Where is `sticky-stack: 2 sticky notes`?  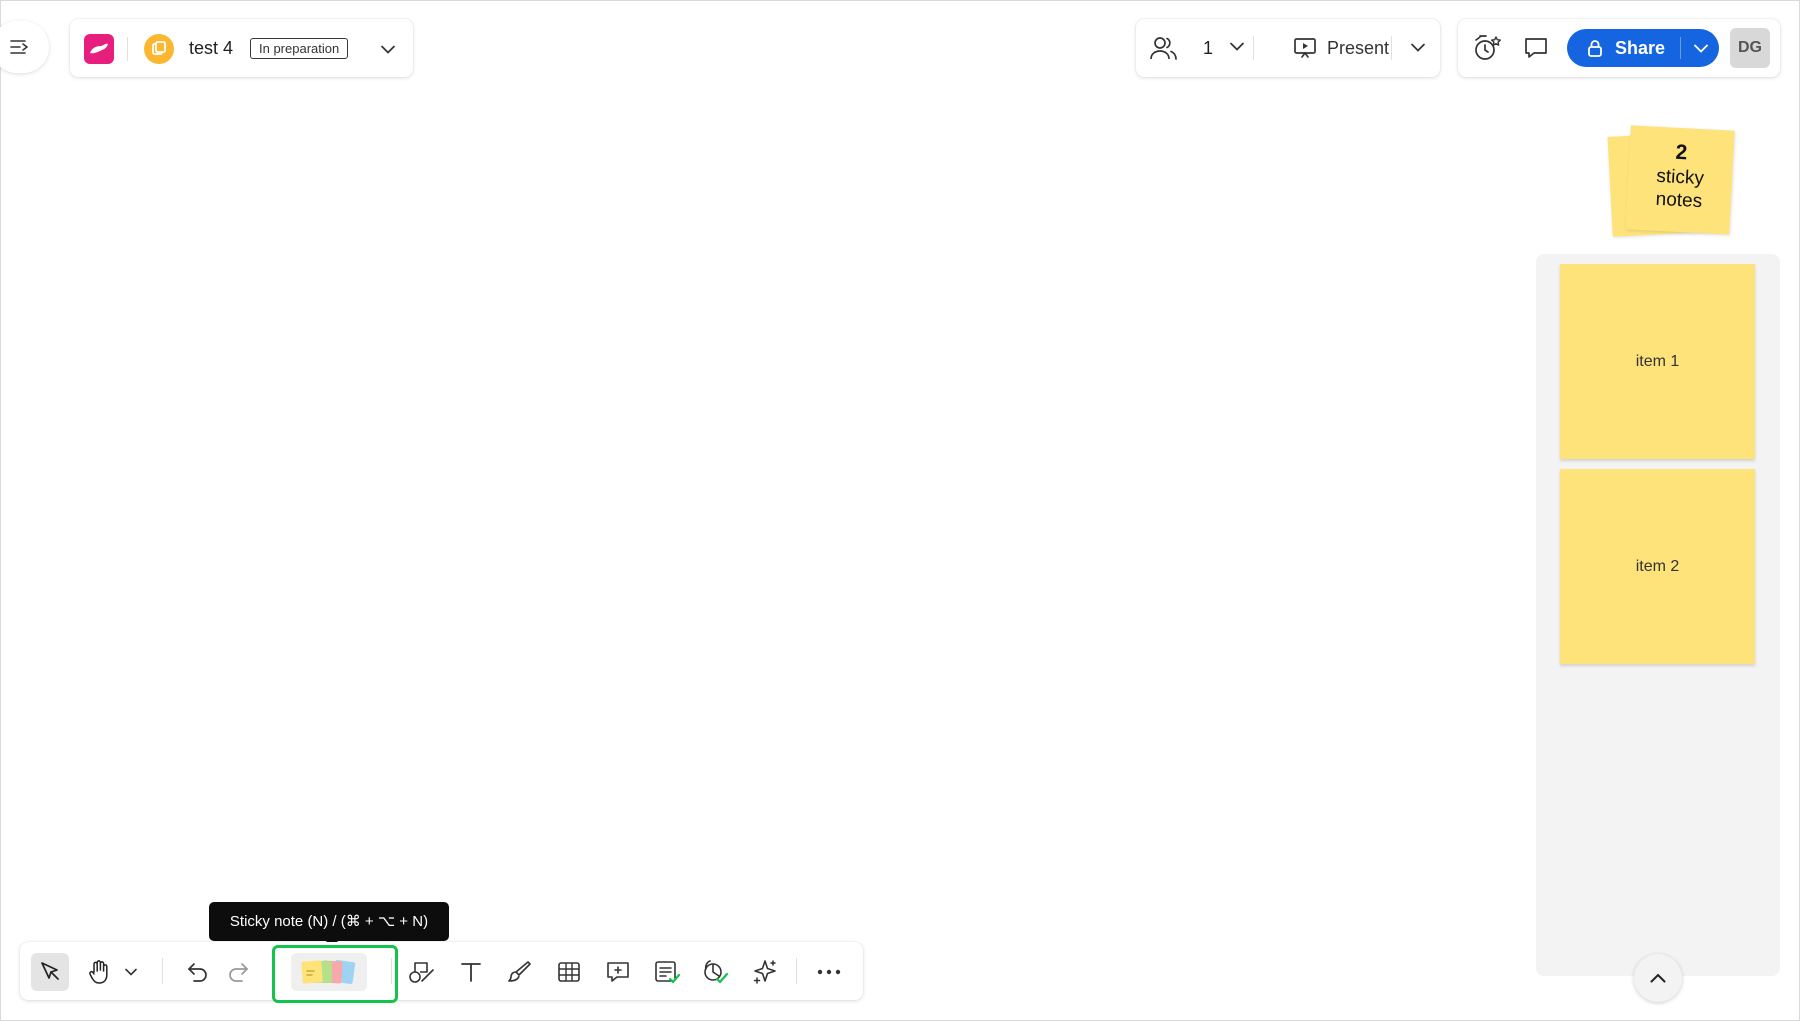
sticky-stack: 2 sticky notes is located at coordinates (1671, 181).